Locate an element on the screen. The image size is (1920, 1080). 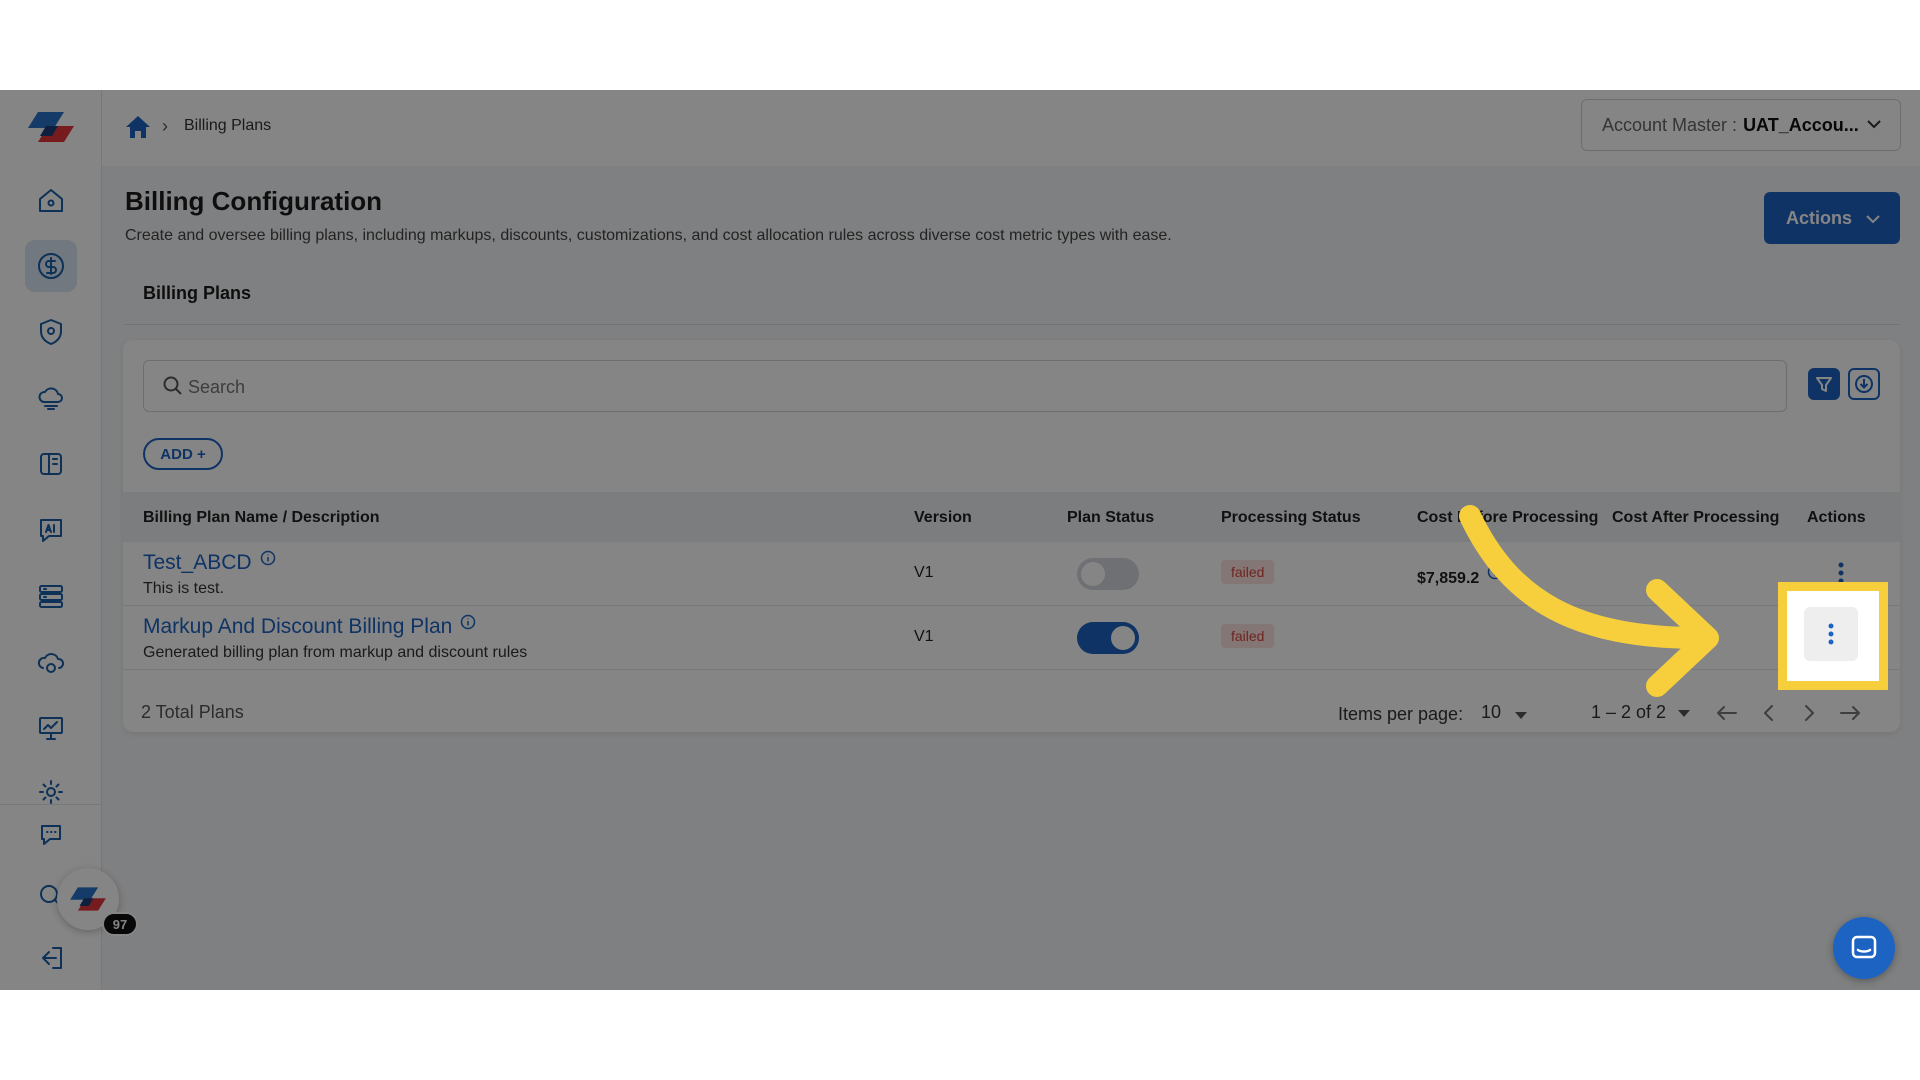
chat-button is located at coordinates (1864, 948).